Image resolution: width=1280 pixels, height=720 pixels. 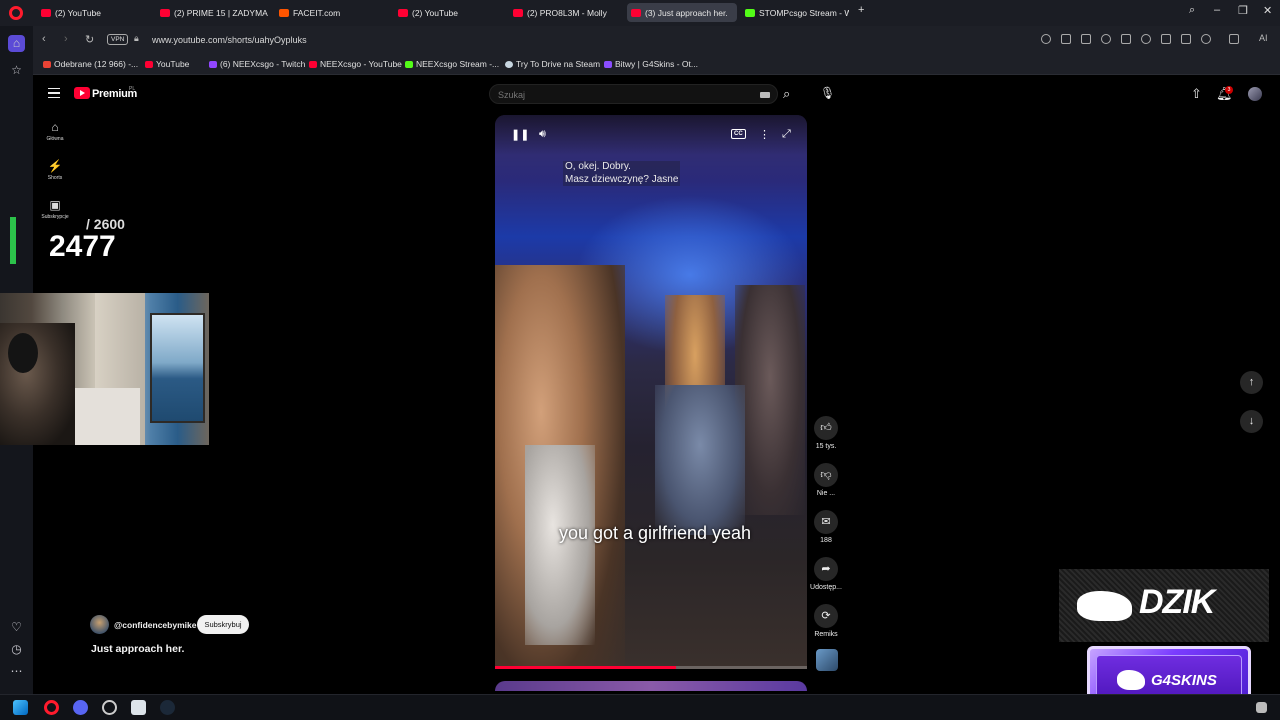 What do you see at coordinates (552, 64) in the screenshot?
I see `bookmark-steam: Try To Drive na Steam` at bounding box center [552, 64].